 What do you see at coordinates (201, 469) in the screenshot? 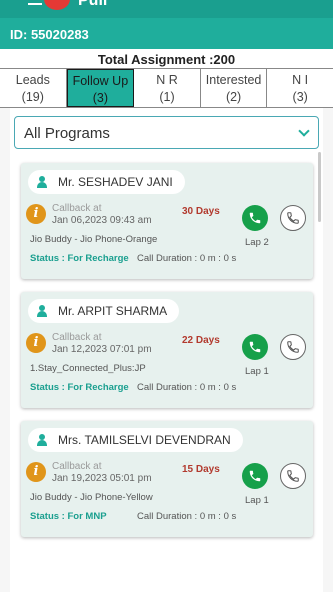
I see `days-count: 15 Days` at bounding box center [201, 469].